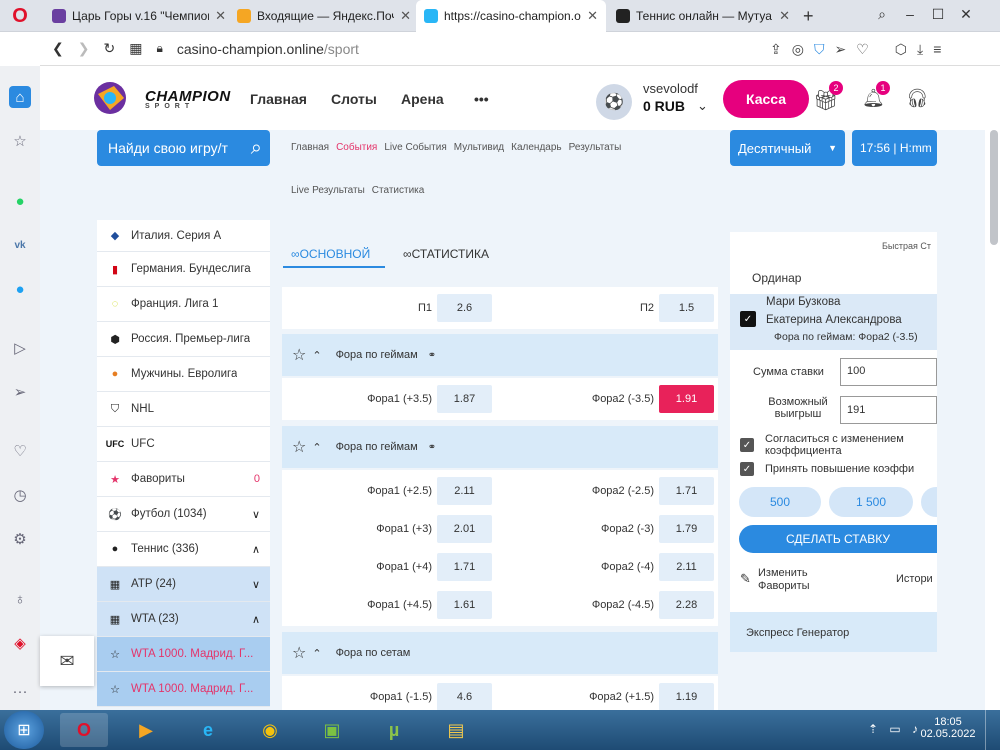  What do you see at coordinates (456, 730) in the screenshot?
I see `explorer-icon: ▤` at bounding box center [456, 730].